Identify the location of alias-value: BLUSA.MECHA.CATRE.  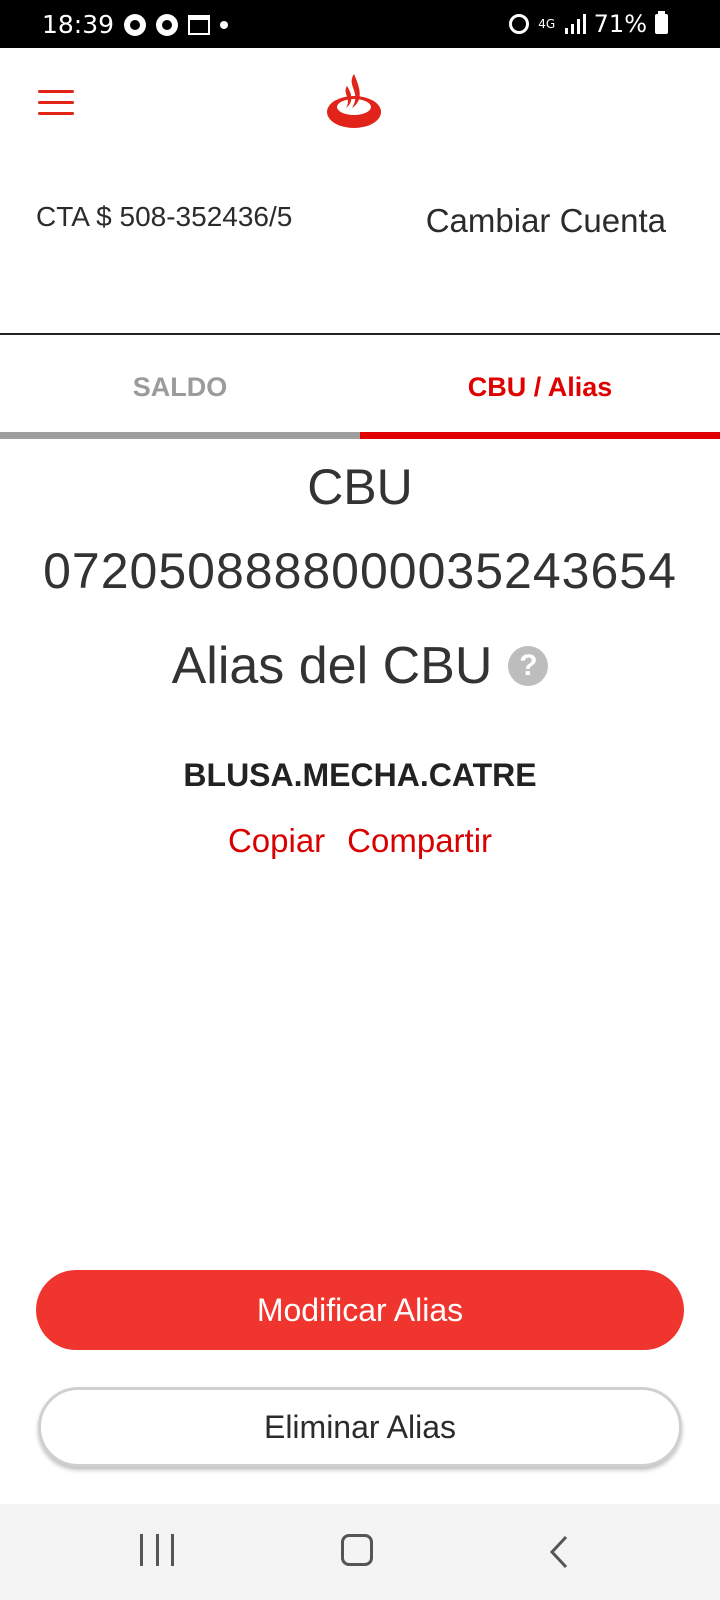
(360, 775).